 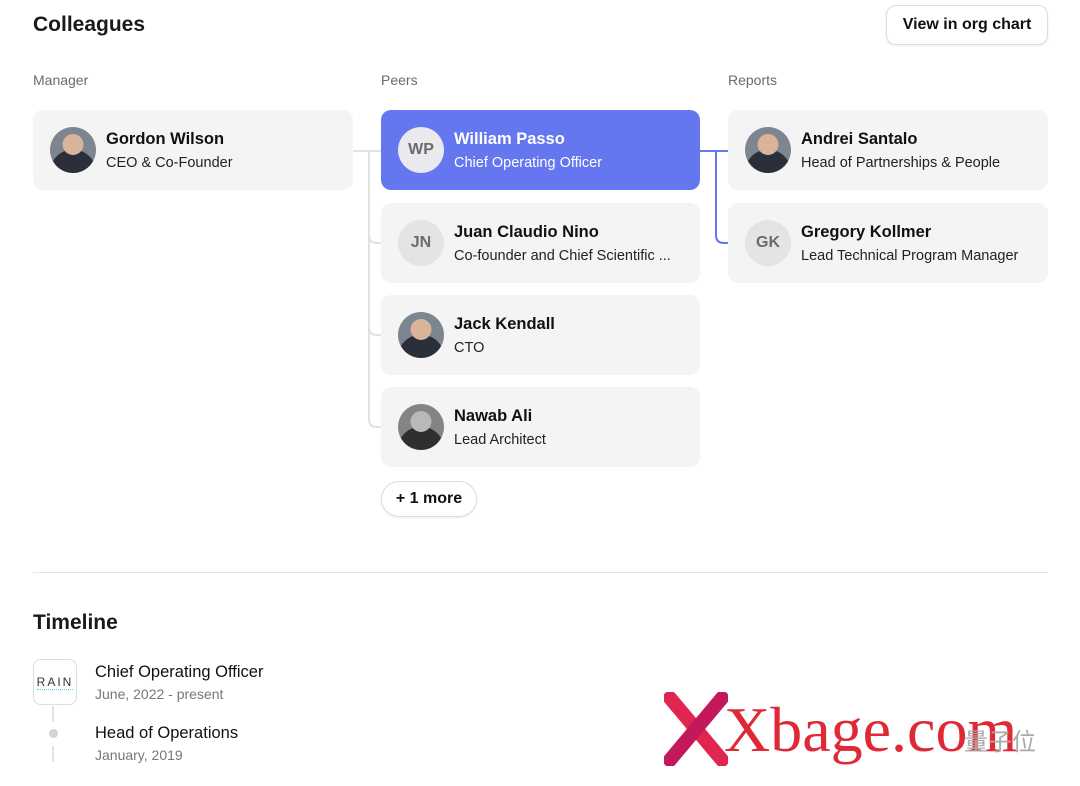 I want to click on peer-card: Jack Kendall CTO, so click(x=540, y=335).